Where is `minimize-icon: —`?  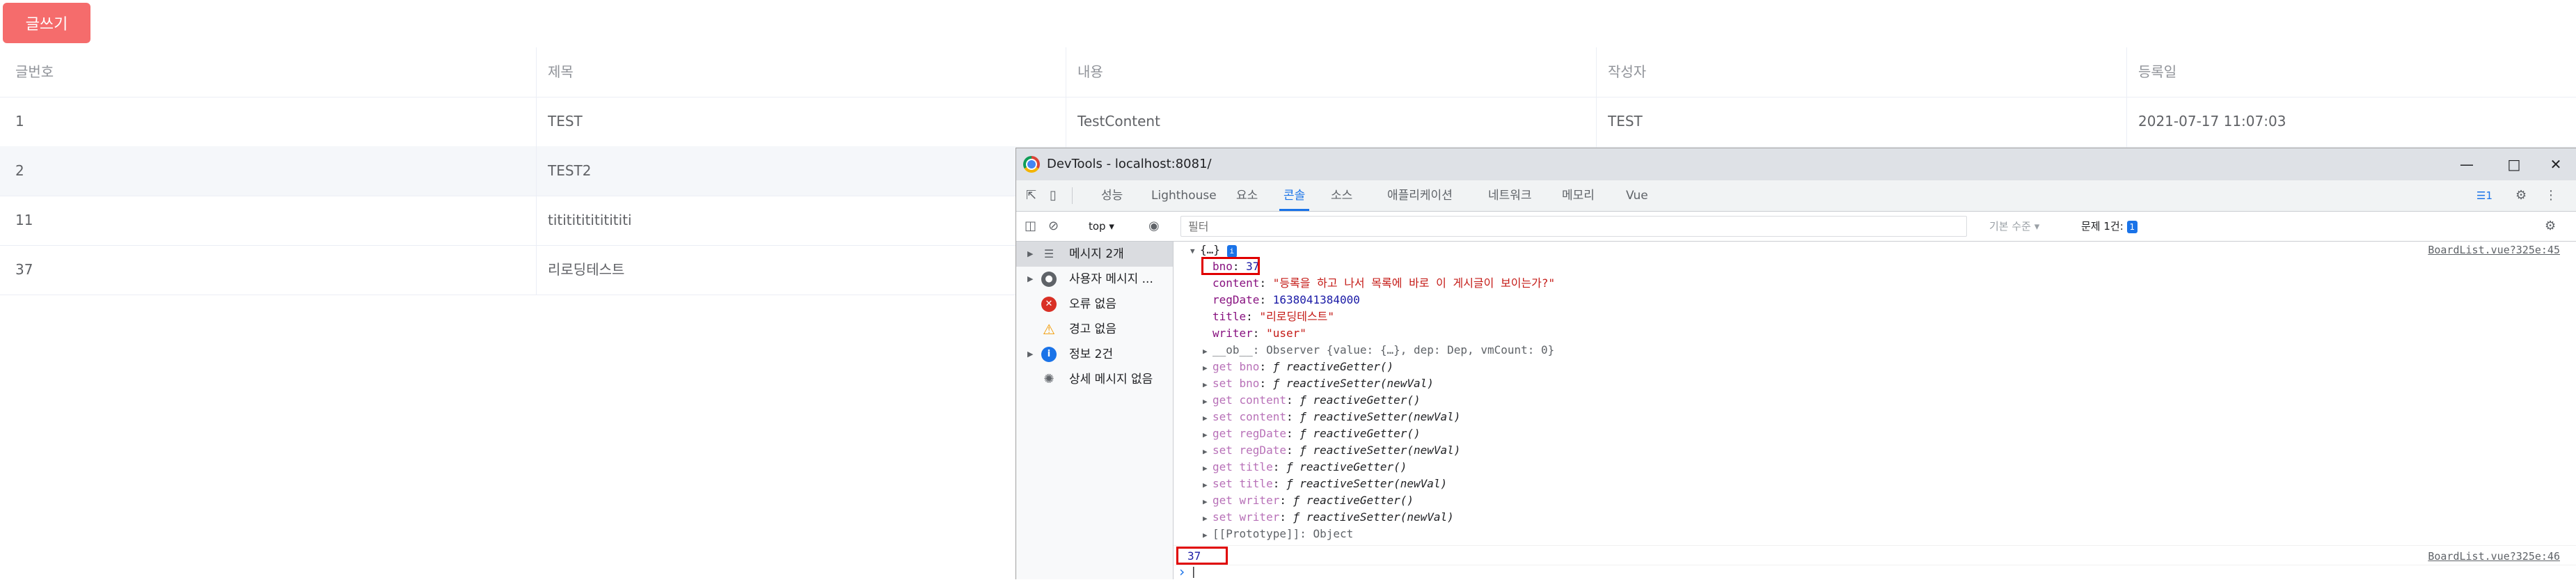 minimize-icon: — is located at coordinates (2467, 164).